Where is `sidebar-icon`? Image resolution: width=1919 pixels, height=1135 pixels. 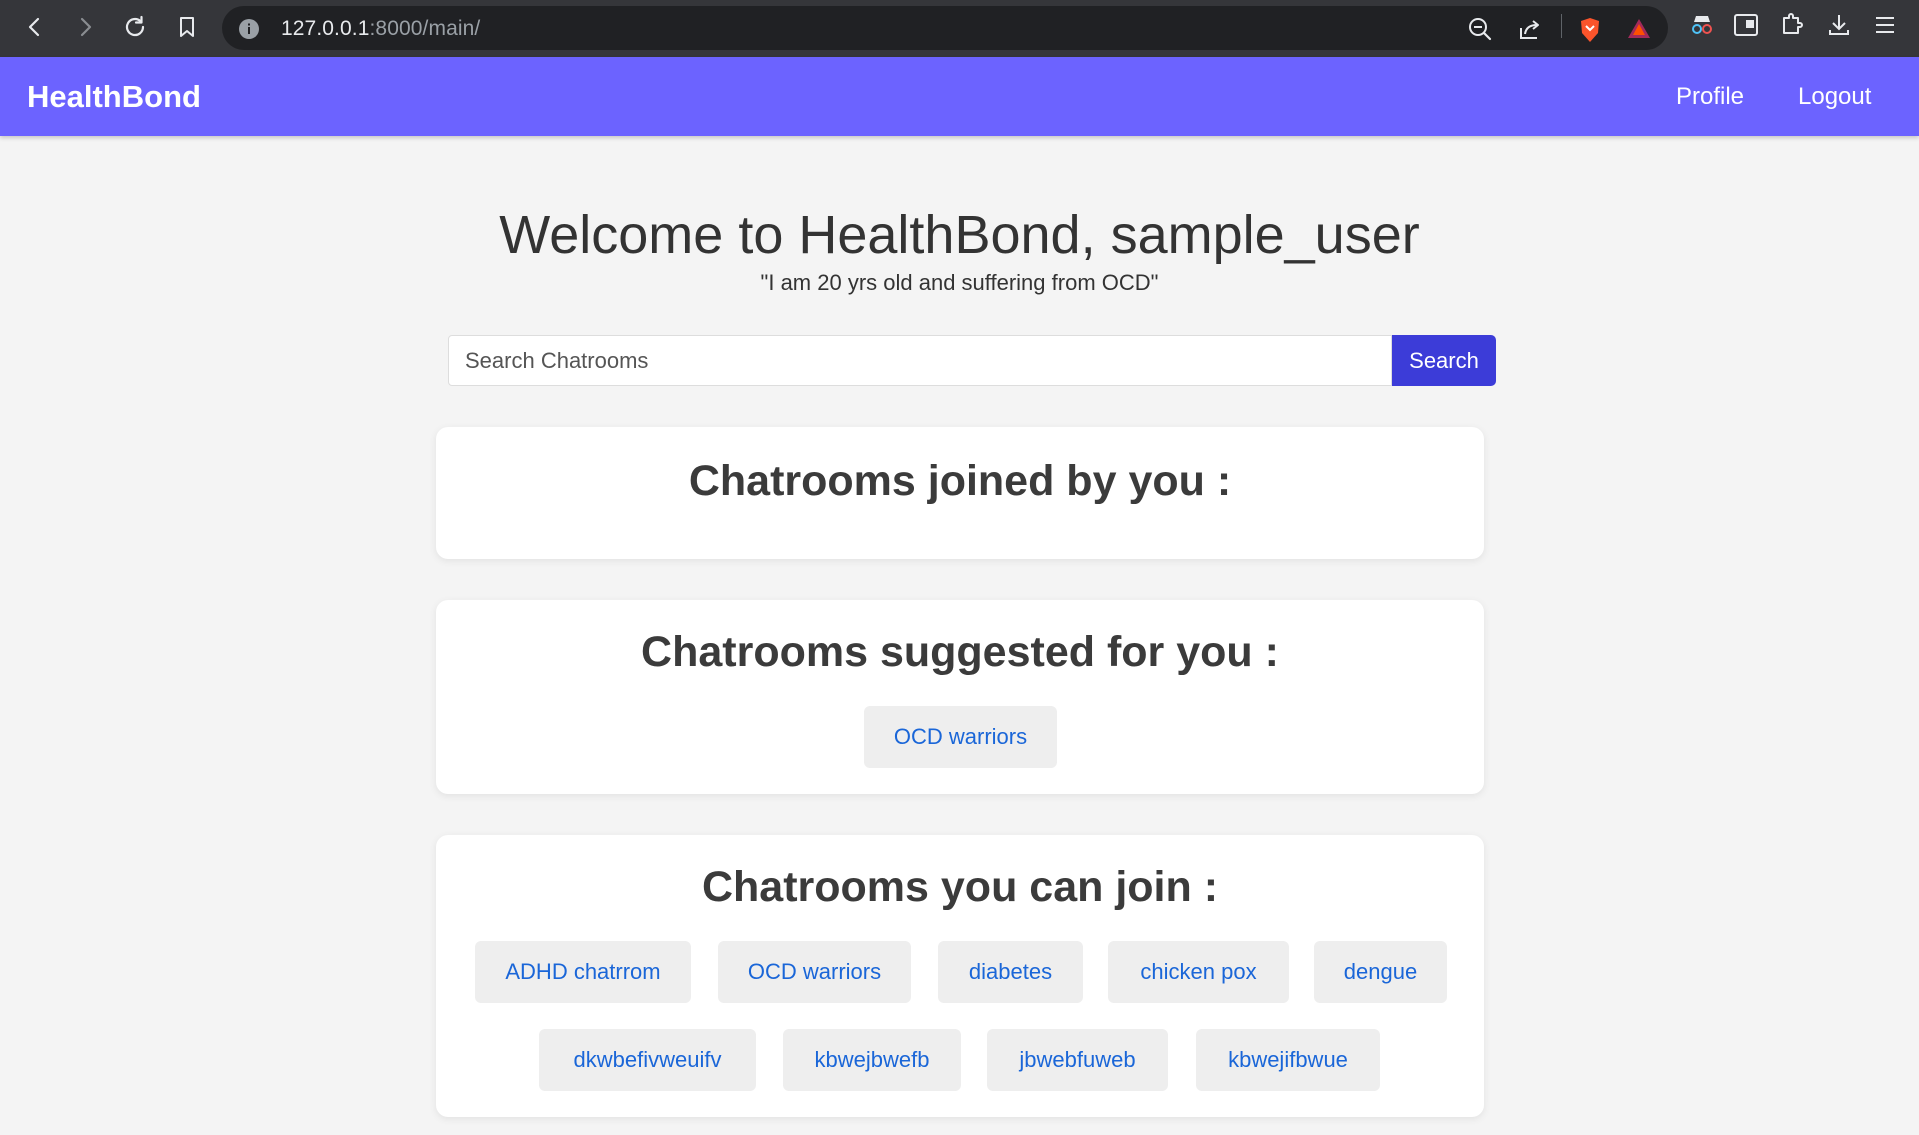 sidebar-icon is located at coordinates (1746, 25).